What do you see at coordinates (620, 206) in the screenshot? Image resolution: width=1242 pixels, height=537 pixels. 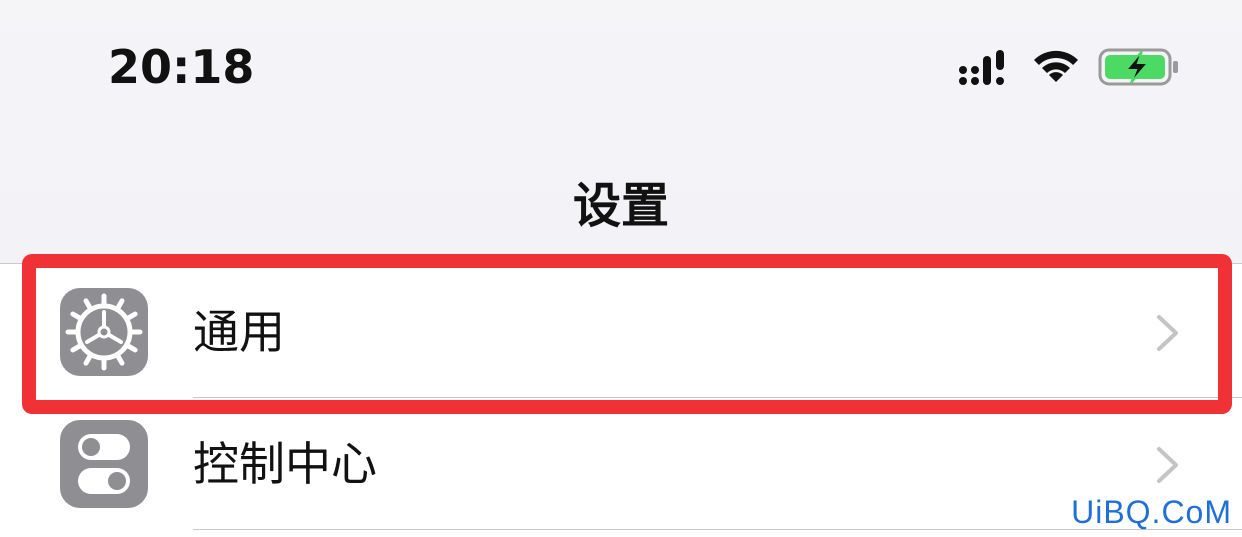 I see `page-title: 设置` at bounding box center [620, 206].